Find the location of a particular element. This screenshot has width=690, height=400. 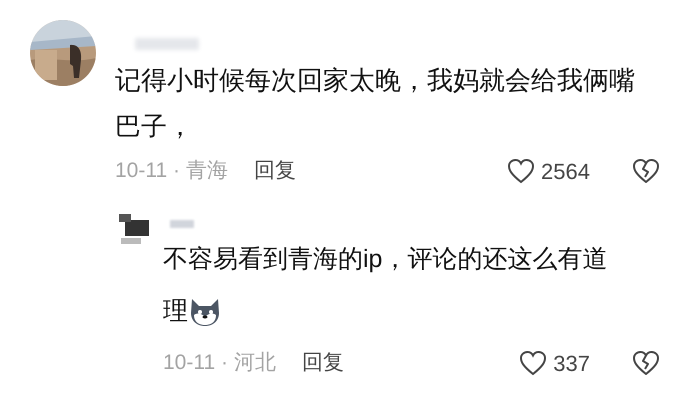

date-location: 10-11 · 河北 is located at coordinates (219, 363).